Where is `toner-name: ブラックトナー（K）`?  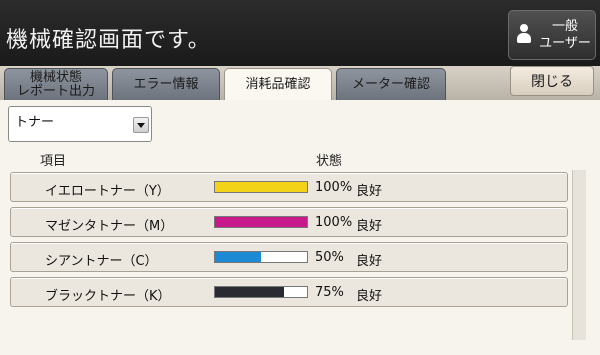 toner-name: ブラックトナー（K） is located at coordinates (108, 296).